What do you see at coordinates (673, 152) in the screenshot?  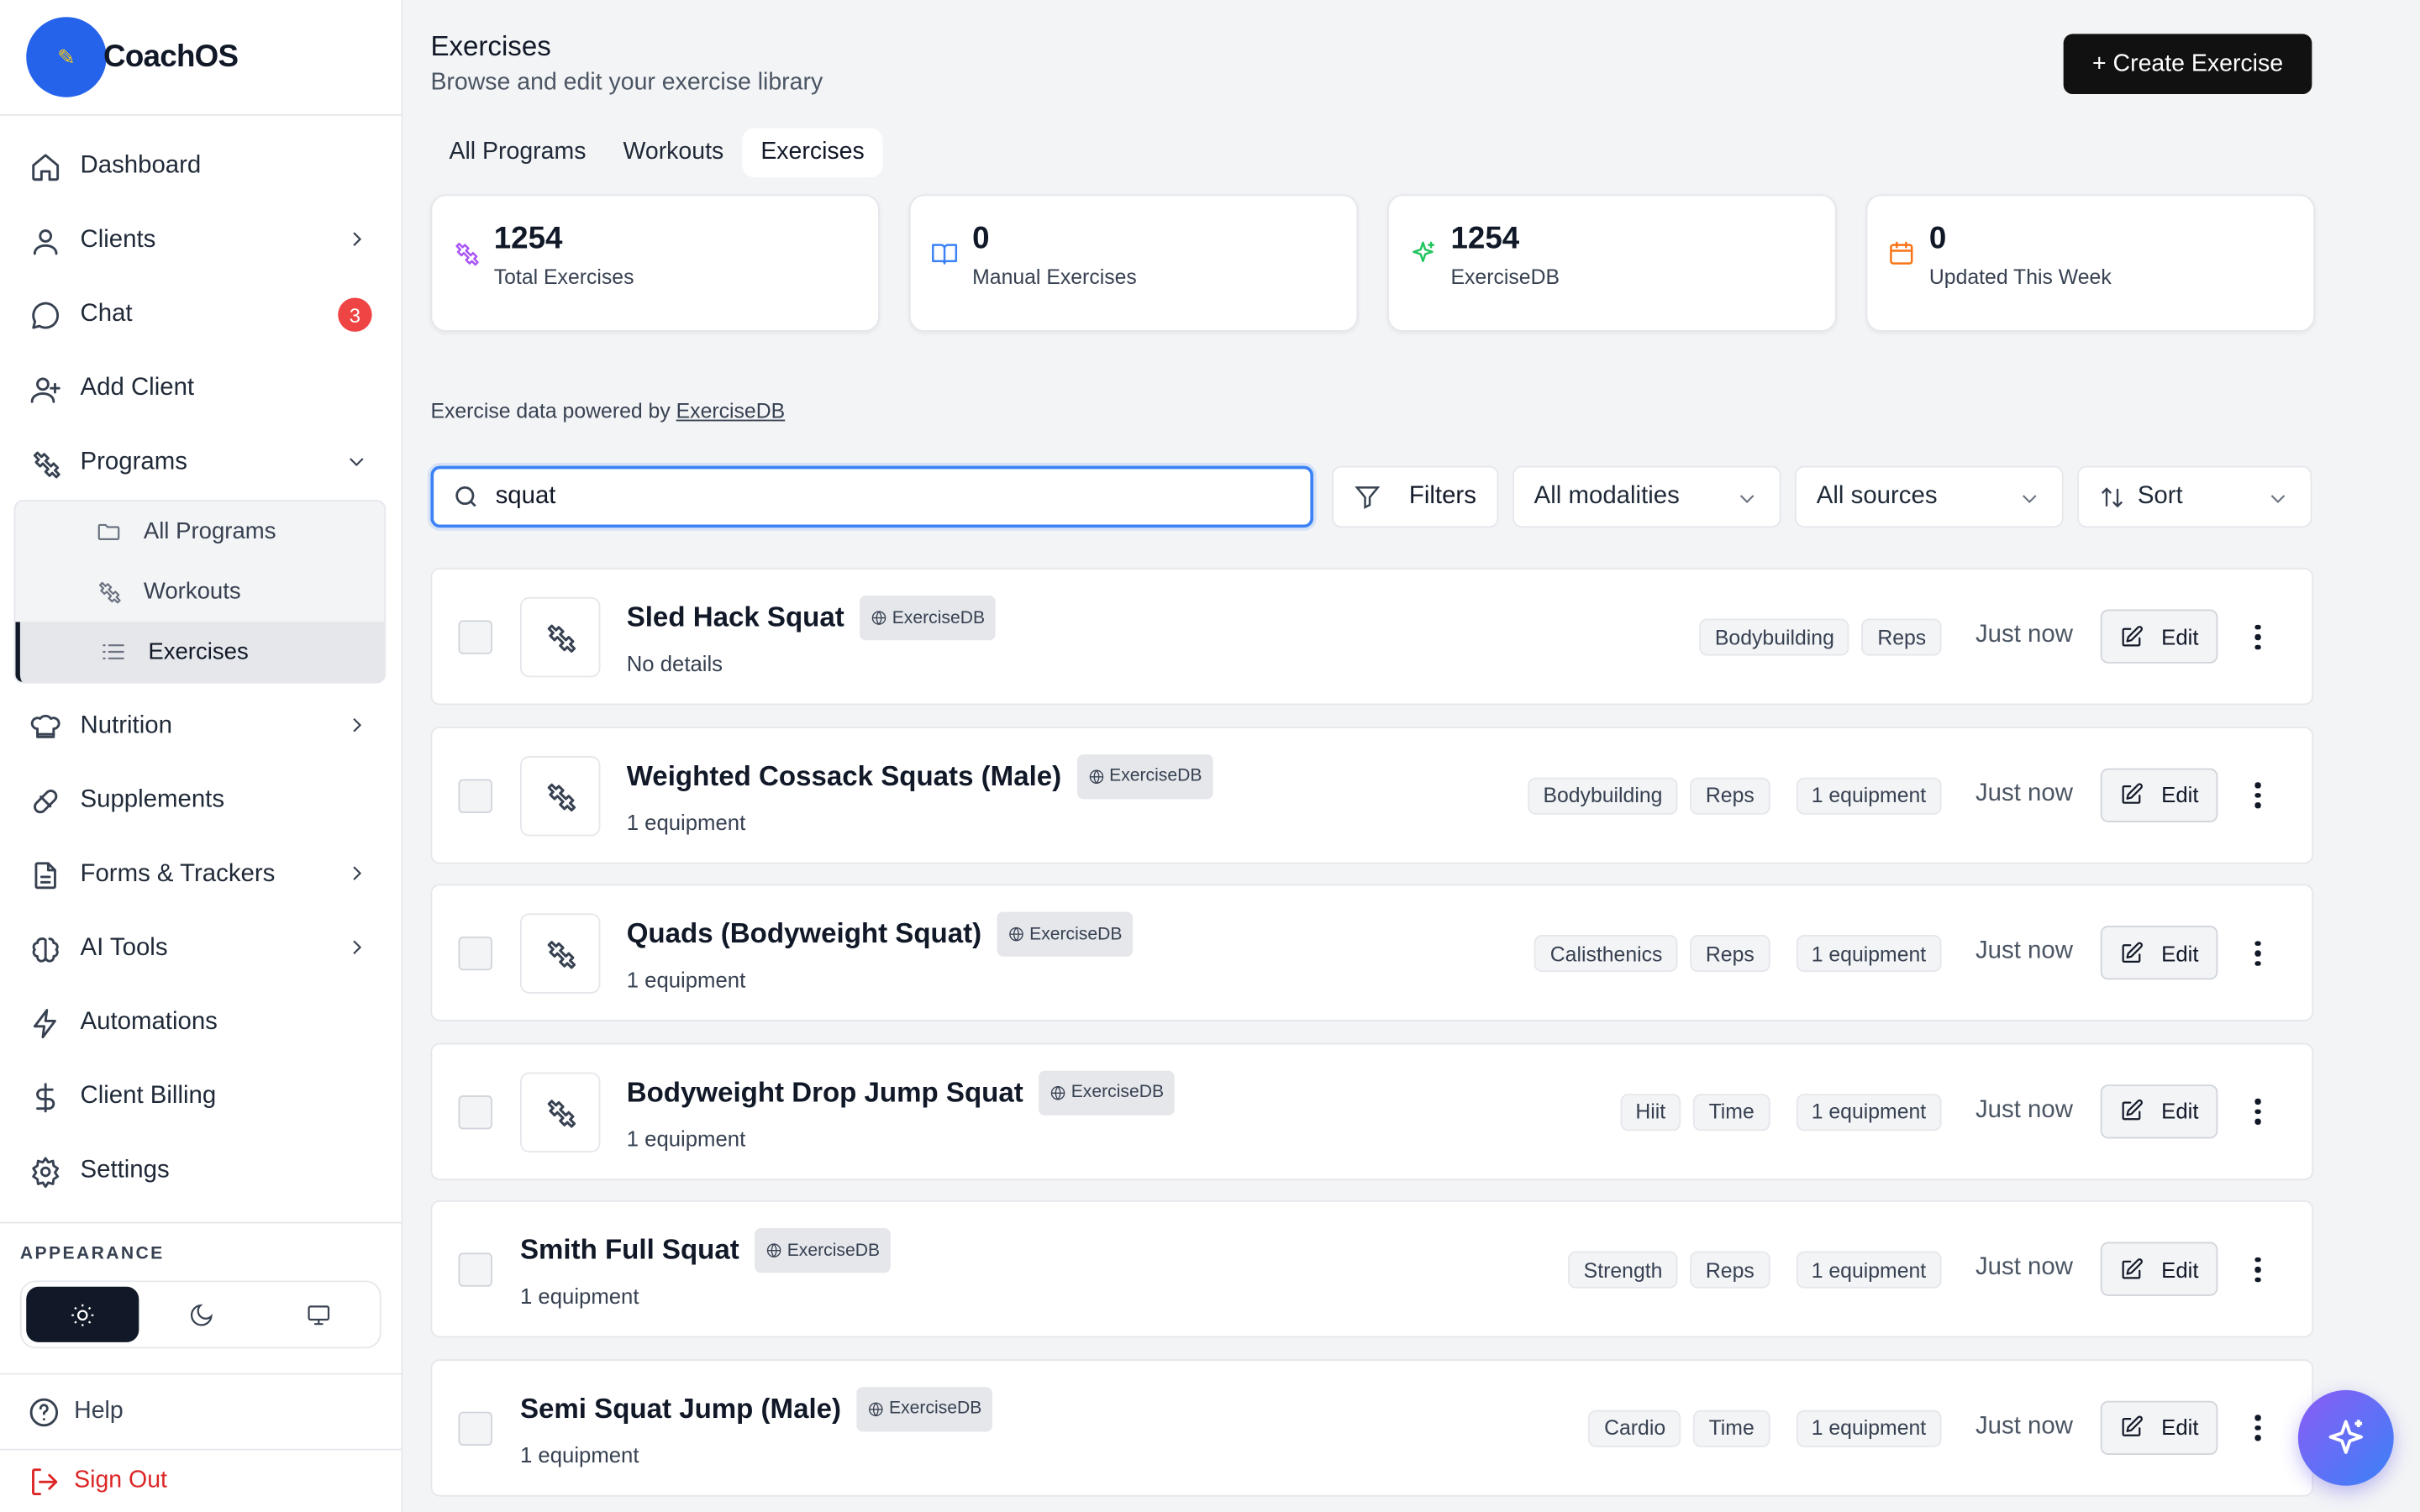 I see `tab-workouts: Workouts` at bounding box center [673, 152].